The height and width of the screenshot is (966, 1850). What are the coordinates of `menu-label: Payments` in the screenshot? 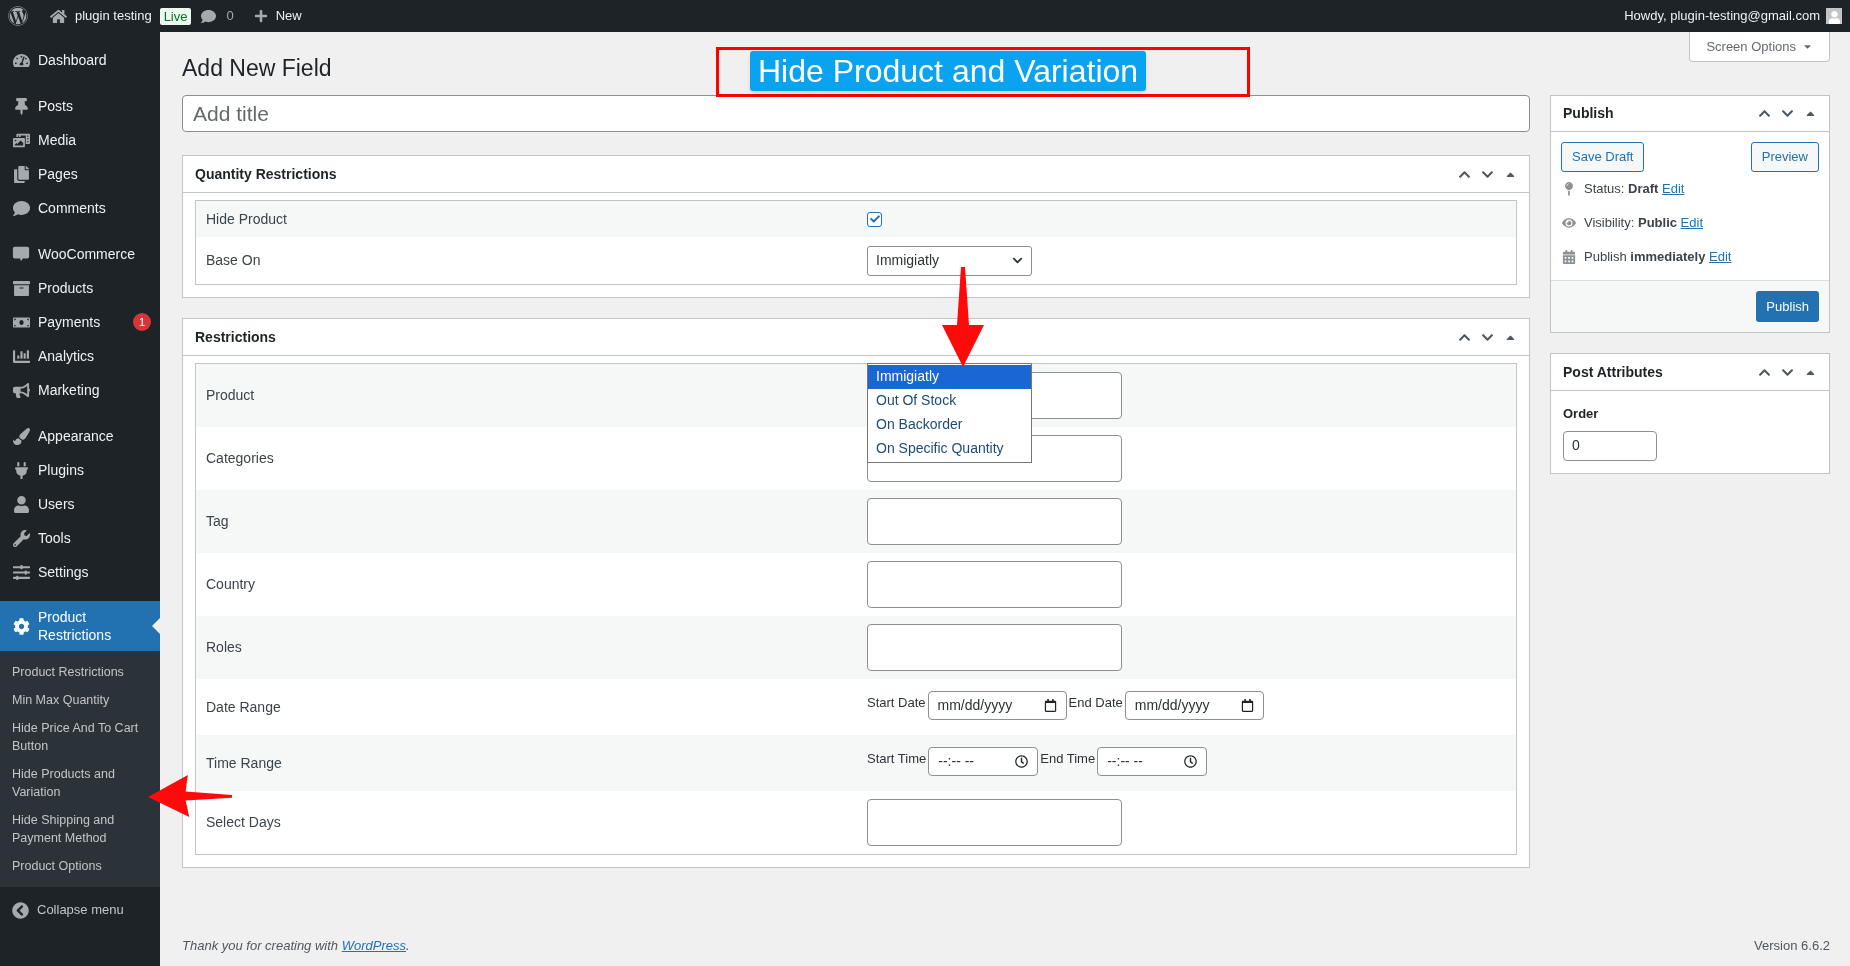 It's located at (70, 322).